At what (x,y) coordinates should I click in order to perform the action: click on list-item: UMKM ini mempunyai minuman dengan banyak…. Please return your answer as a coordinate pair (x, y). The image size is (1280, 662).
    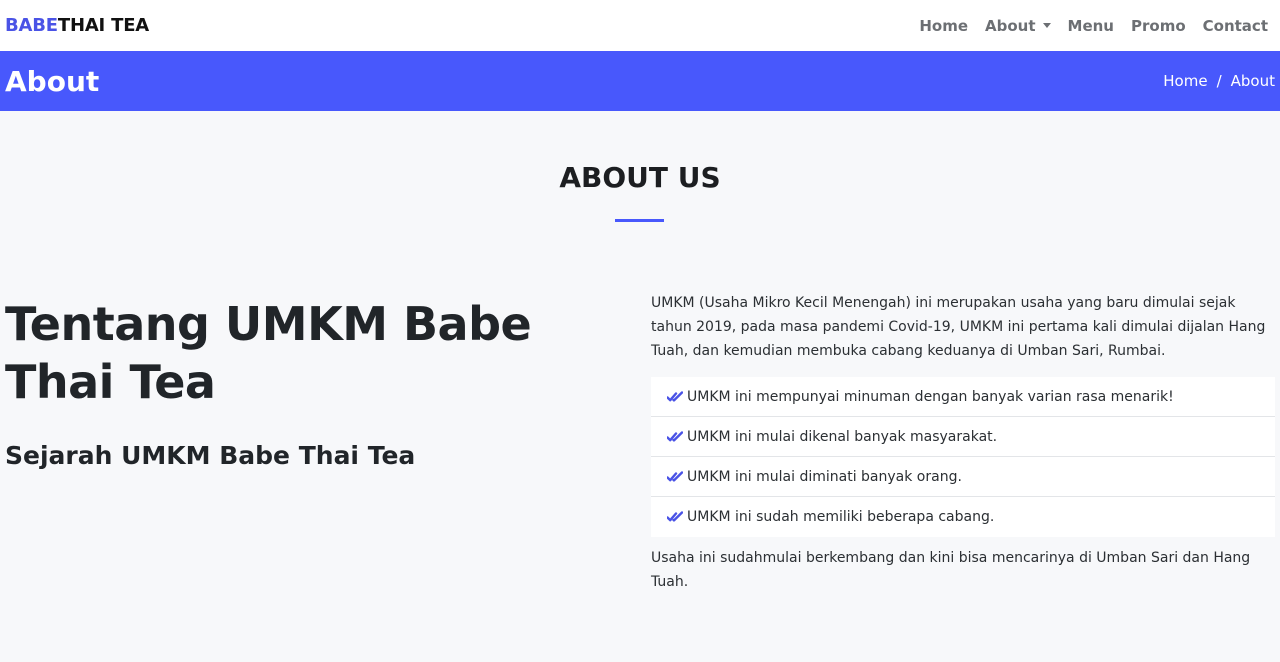
    Looking at the image, I should click on (963, 397).